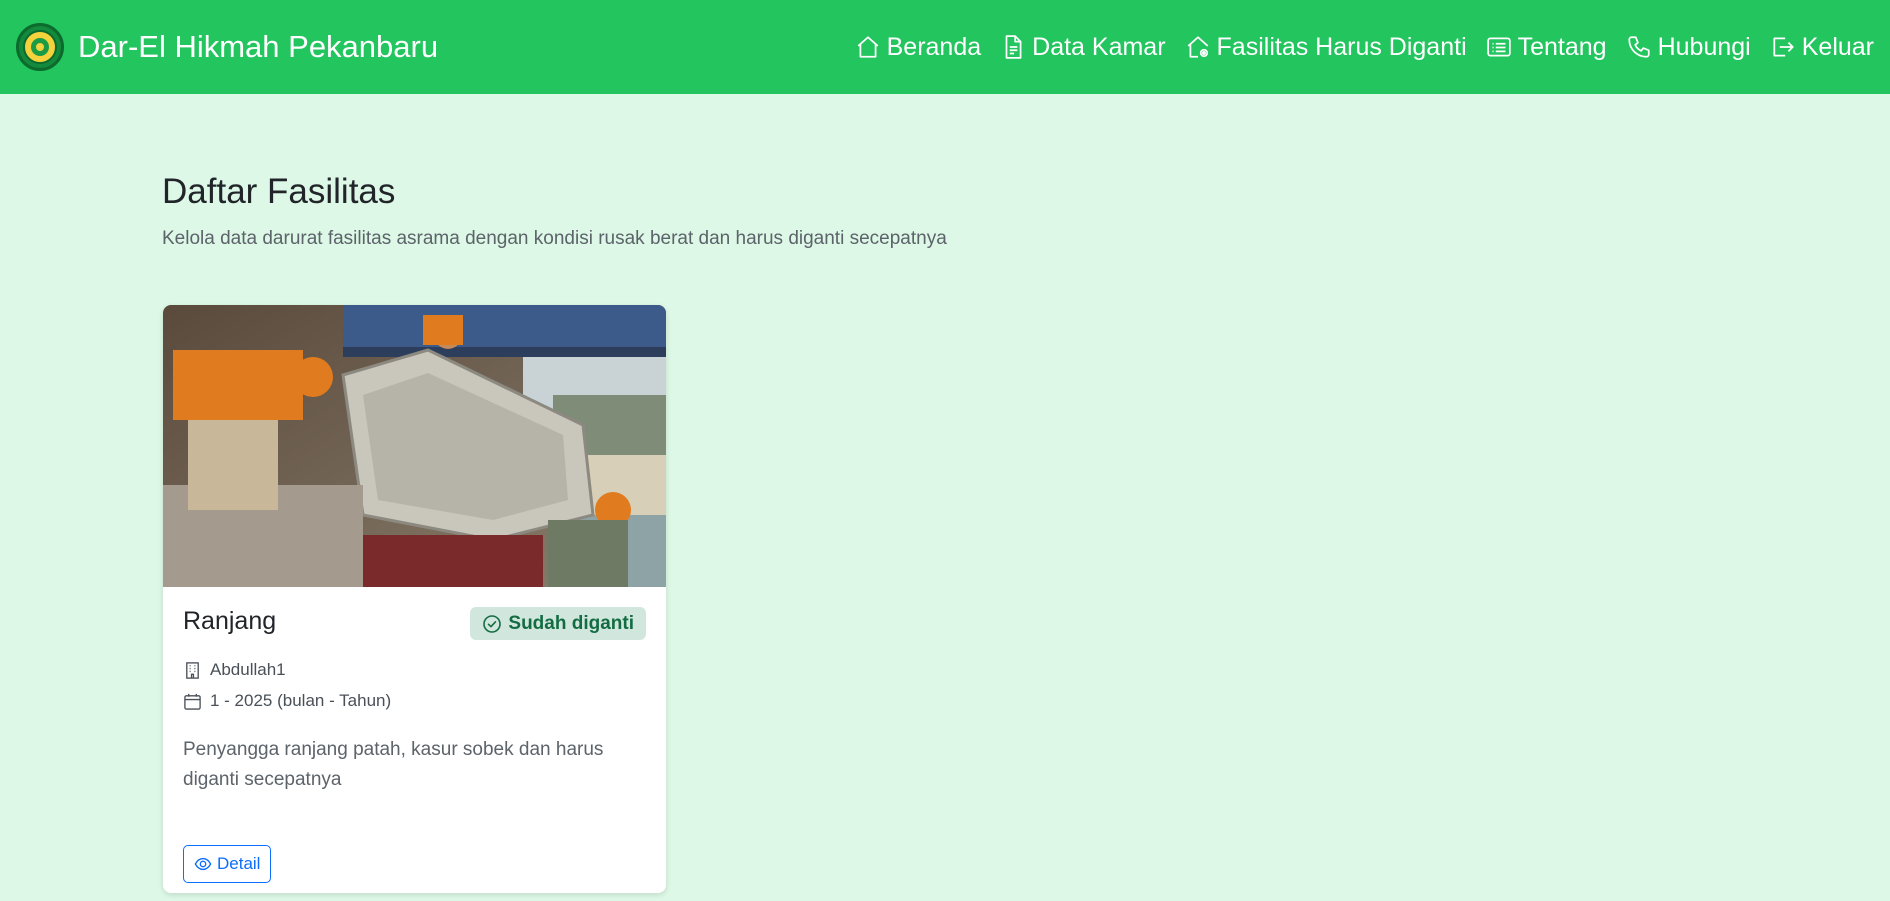 Image resolution: width=1890 pixels, height=901 pixels. What do you see at coordinates (279, 191) in the screenshot?
I see `page-title: Daftar Fasilitas` at bounding box center [279, 191].